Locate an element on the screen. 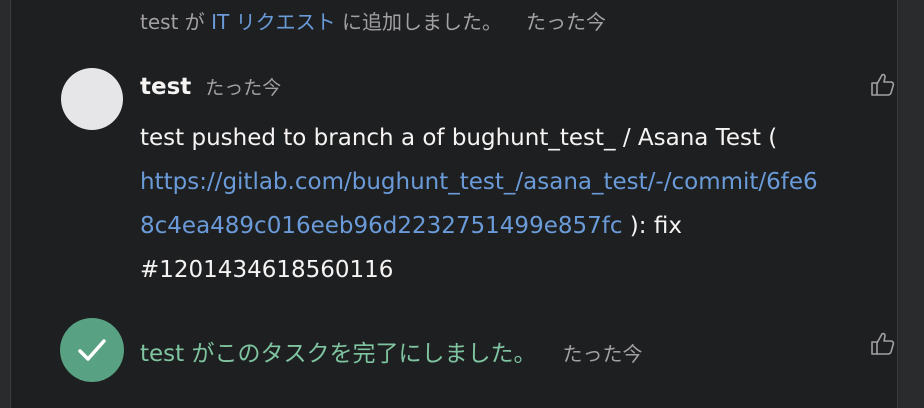  avatar is located at coordinates (92, 99).